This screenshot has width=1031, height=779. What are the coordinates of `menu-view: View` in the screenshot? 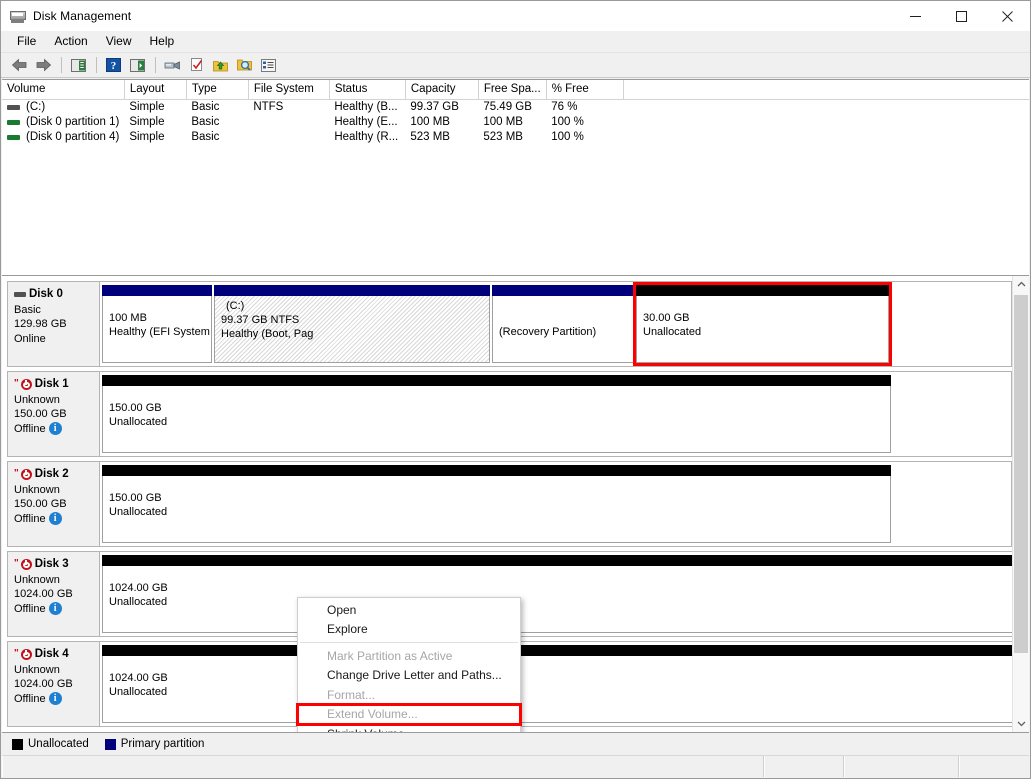 It's located at (119, 41).